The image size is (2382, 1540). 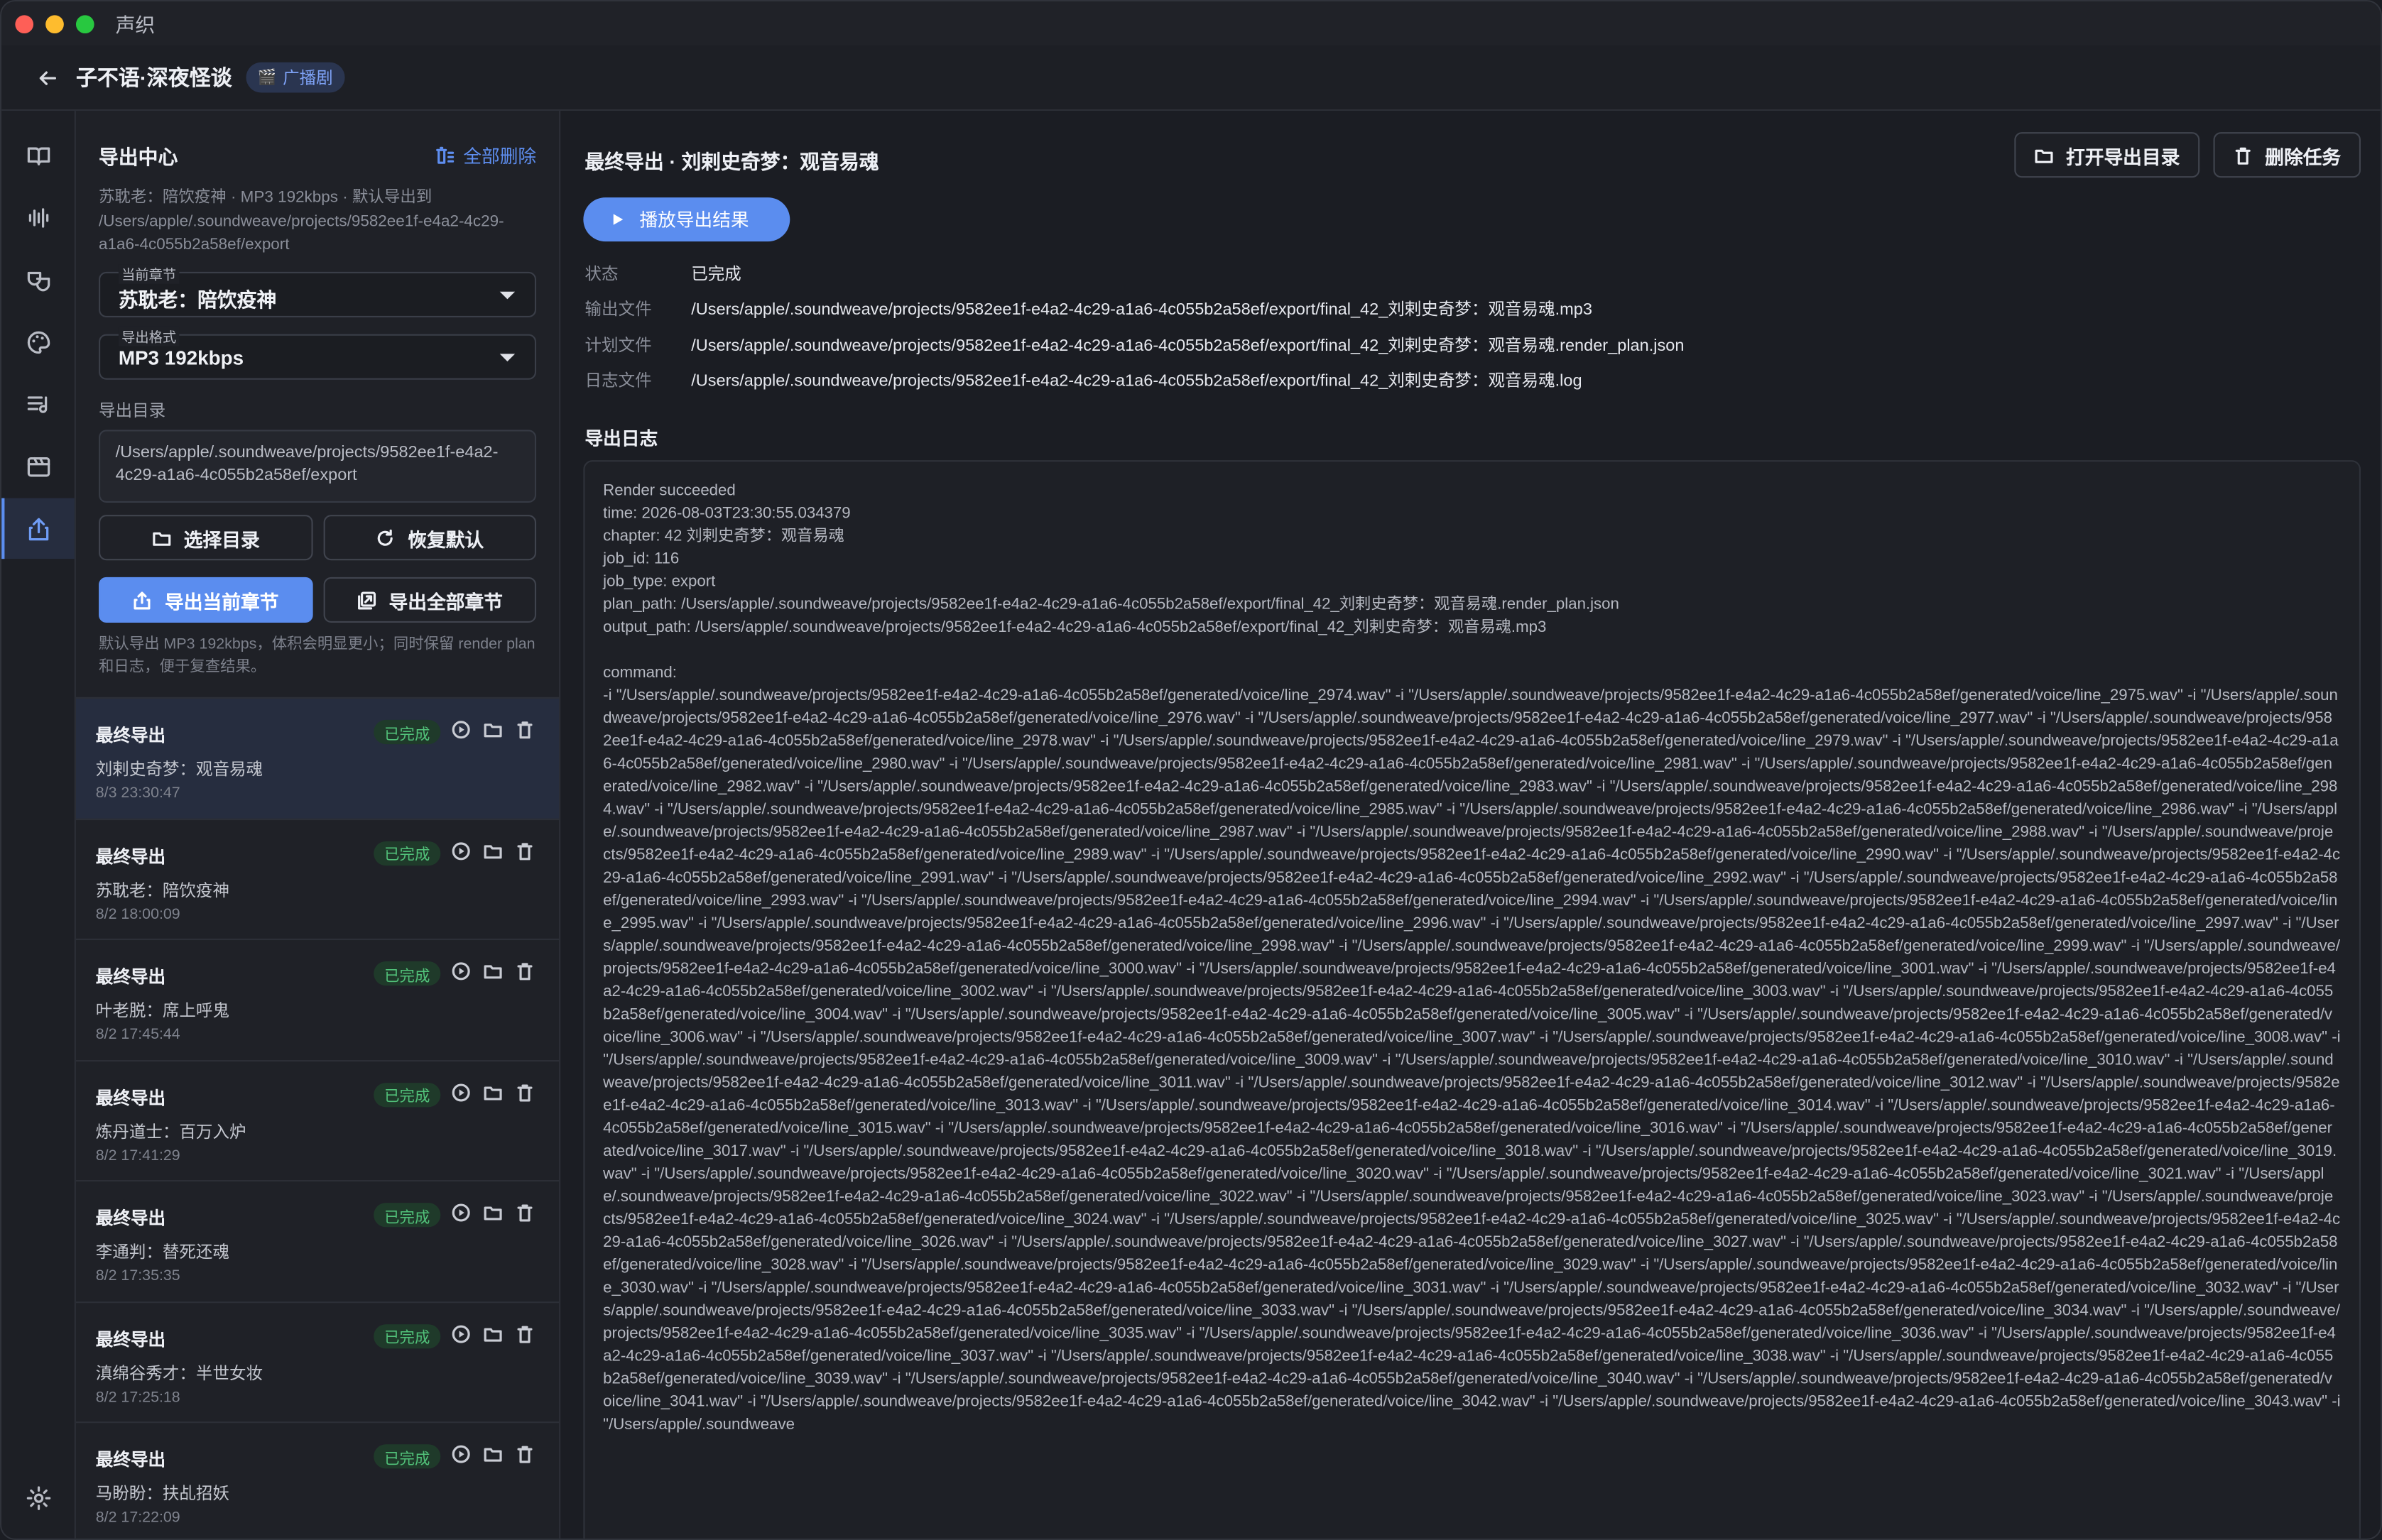 I want to click on nav-characters, so click(x=38, y=279).